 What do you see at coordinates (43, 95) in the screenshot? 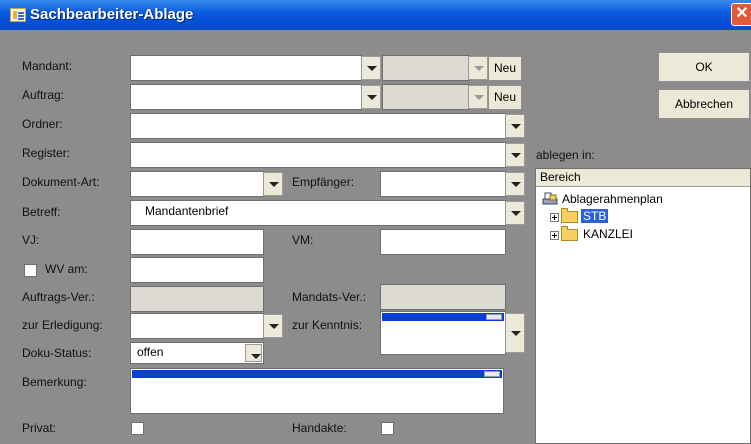
I see `label-auftrag: Auftrag:` at bounding box center [43, 95].